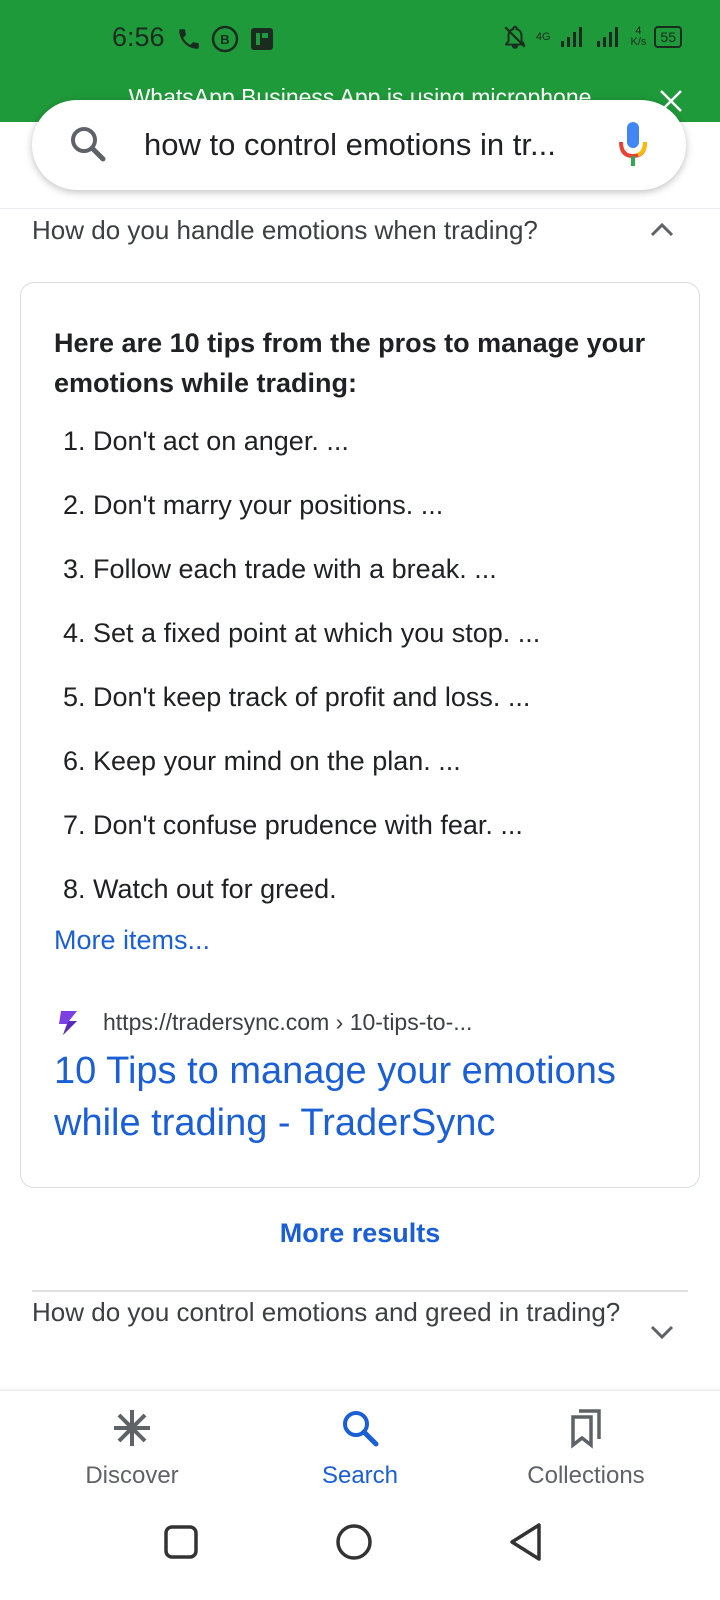 The height and width of the screenshot is (1600, 720). Describe the element at coordinates (360, 1233) in the screenshot. I see `more-results-button: More results` at that location.